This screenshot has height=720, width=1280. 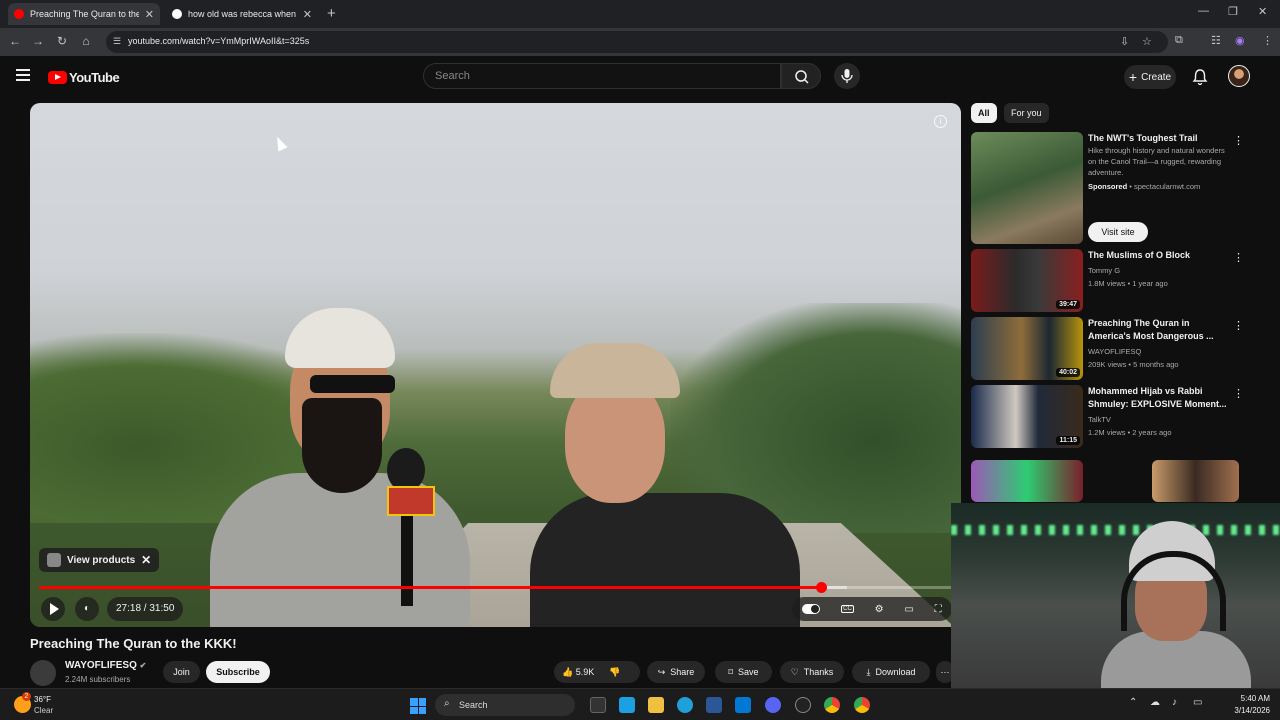 I want to click on speaker-icon: ♪, so click(x=1174, y=702).